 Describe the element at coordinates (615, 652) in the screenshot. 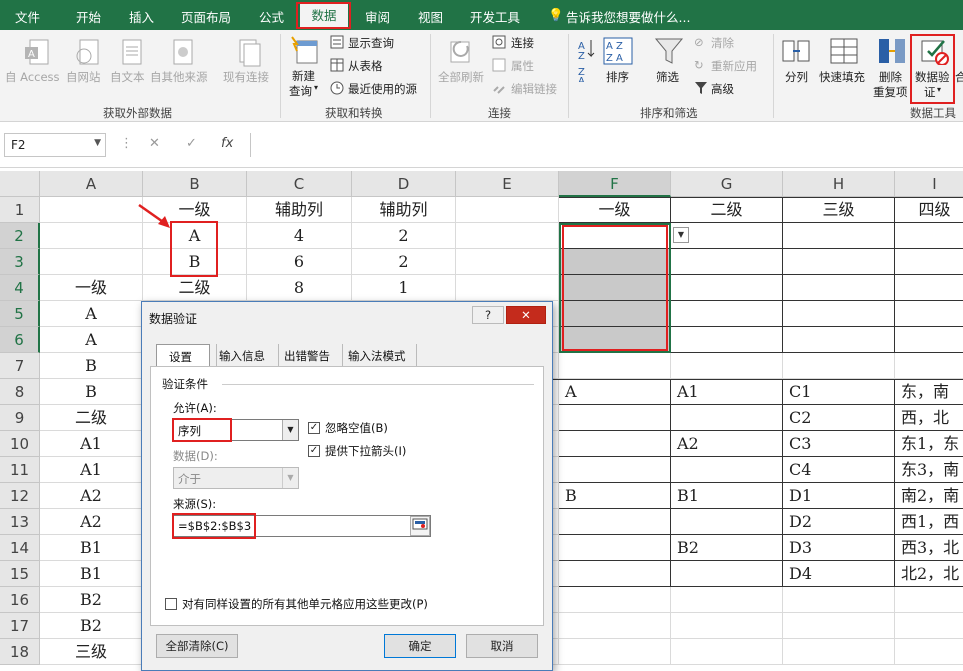

I see `cell-f18` at that location.